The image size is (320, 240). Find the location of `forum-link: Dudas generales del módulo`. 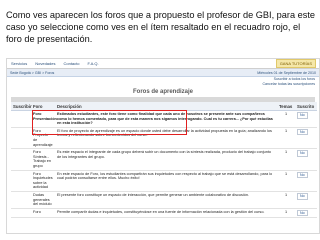

forum-link: Dudas generales del módulo is located at coordinates (43, 200).